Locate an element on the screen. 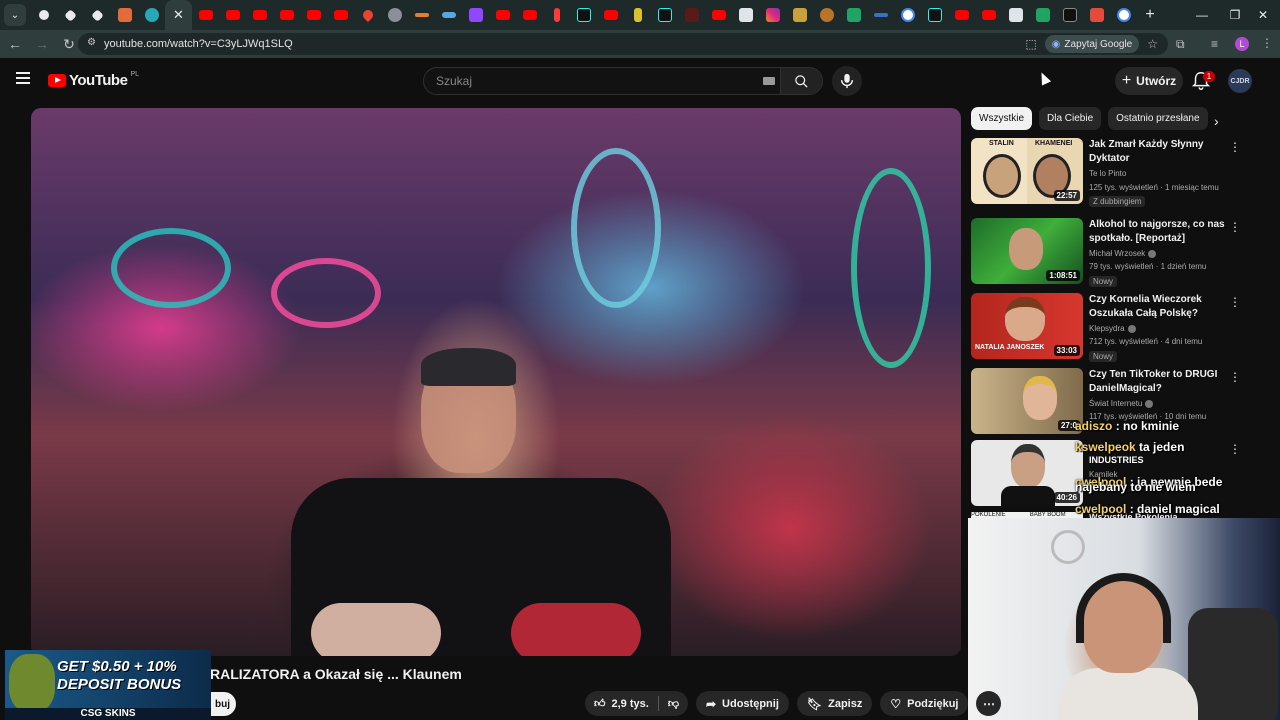 Image resolution: width=1280 pixels, height=720 pixels. video-thumbnail: 40:26 is located at coordinates (1027, 473).